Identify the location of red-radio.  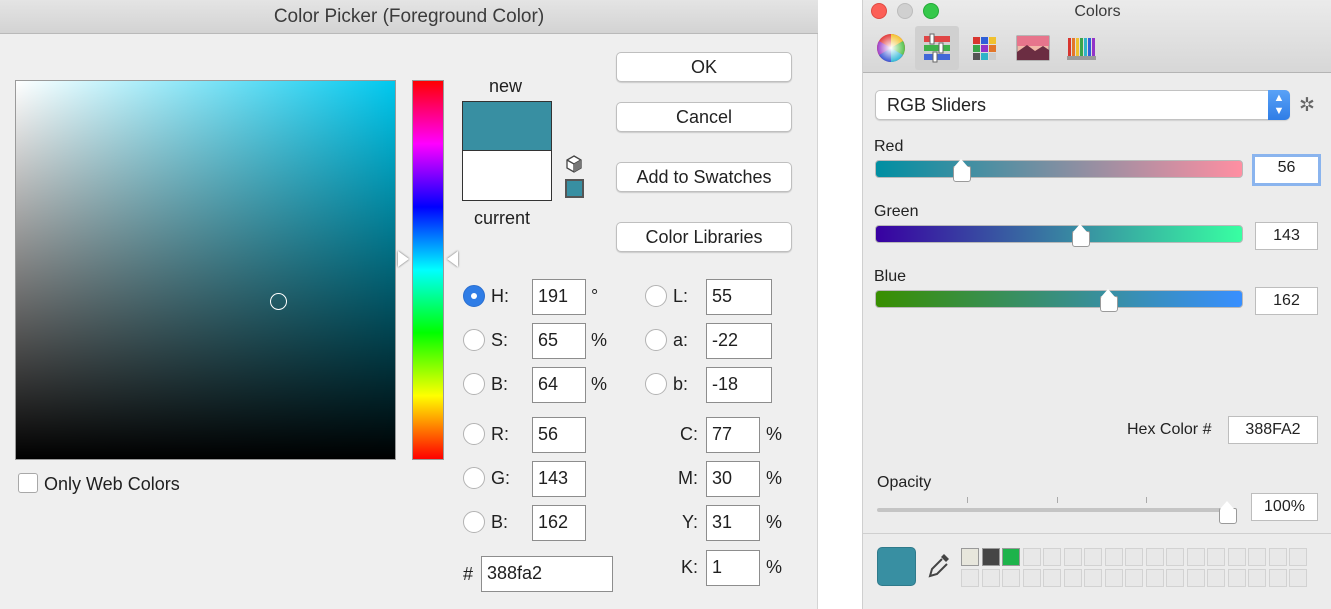
(474, 434).